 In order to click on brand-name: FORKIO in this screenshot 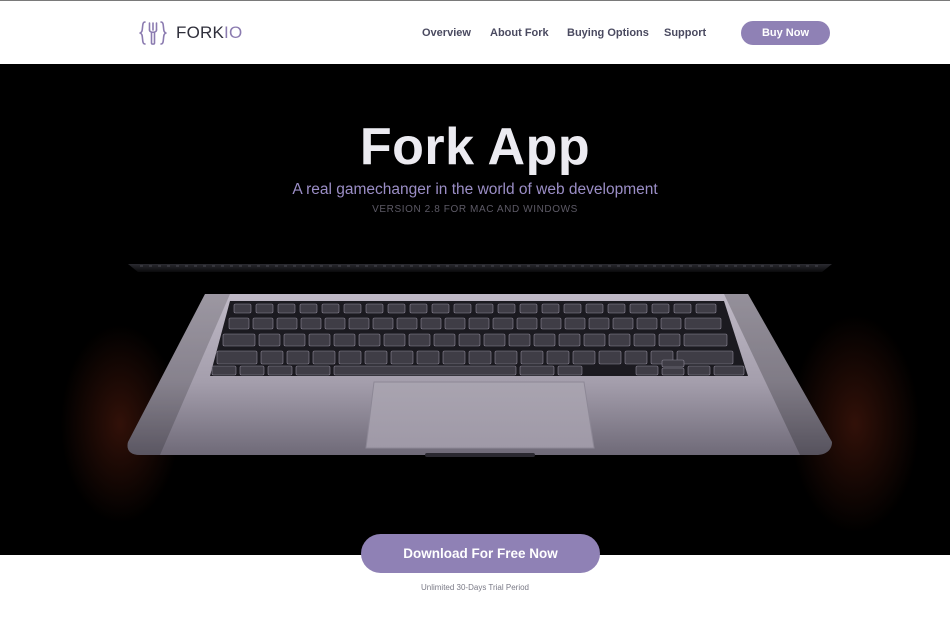, I will do `click(209, 33)`.